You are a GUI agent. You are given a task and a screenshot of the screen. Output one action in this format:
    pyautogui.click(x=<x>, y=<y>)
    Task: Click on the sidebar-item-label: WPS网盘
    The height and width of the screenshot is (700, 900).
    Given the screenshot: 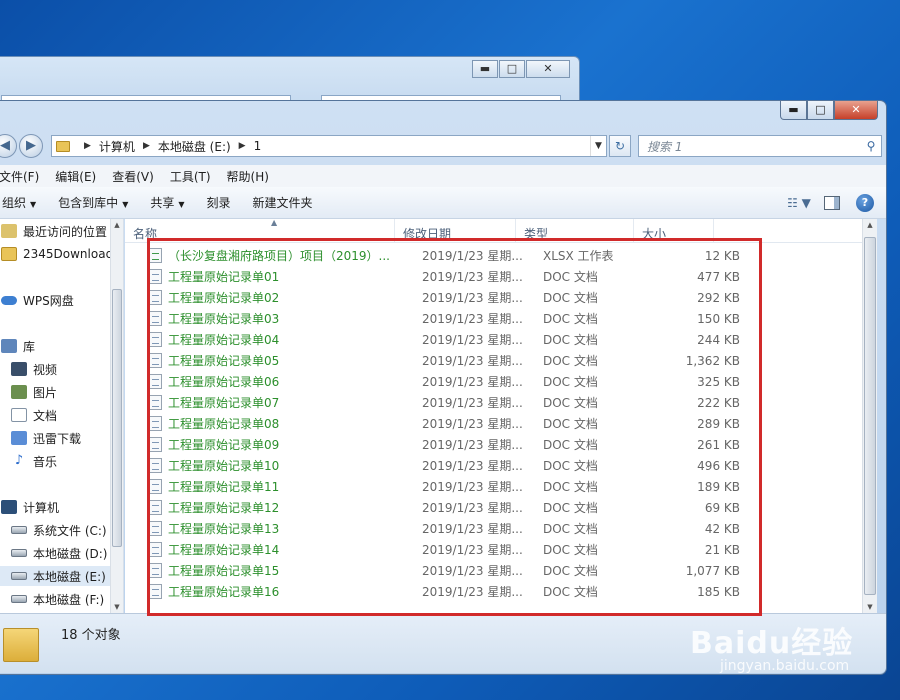 What is the action you would take?
    pyautogui.click(x=48, y=300)
    